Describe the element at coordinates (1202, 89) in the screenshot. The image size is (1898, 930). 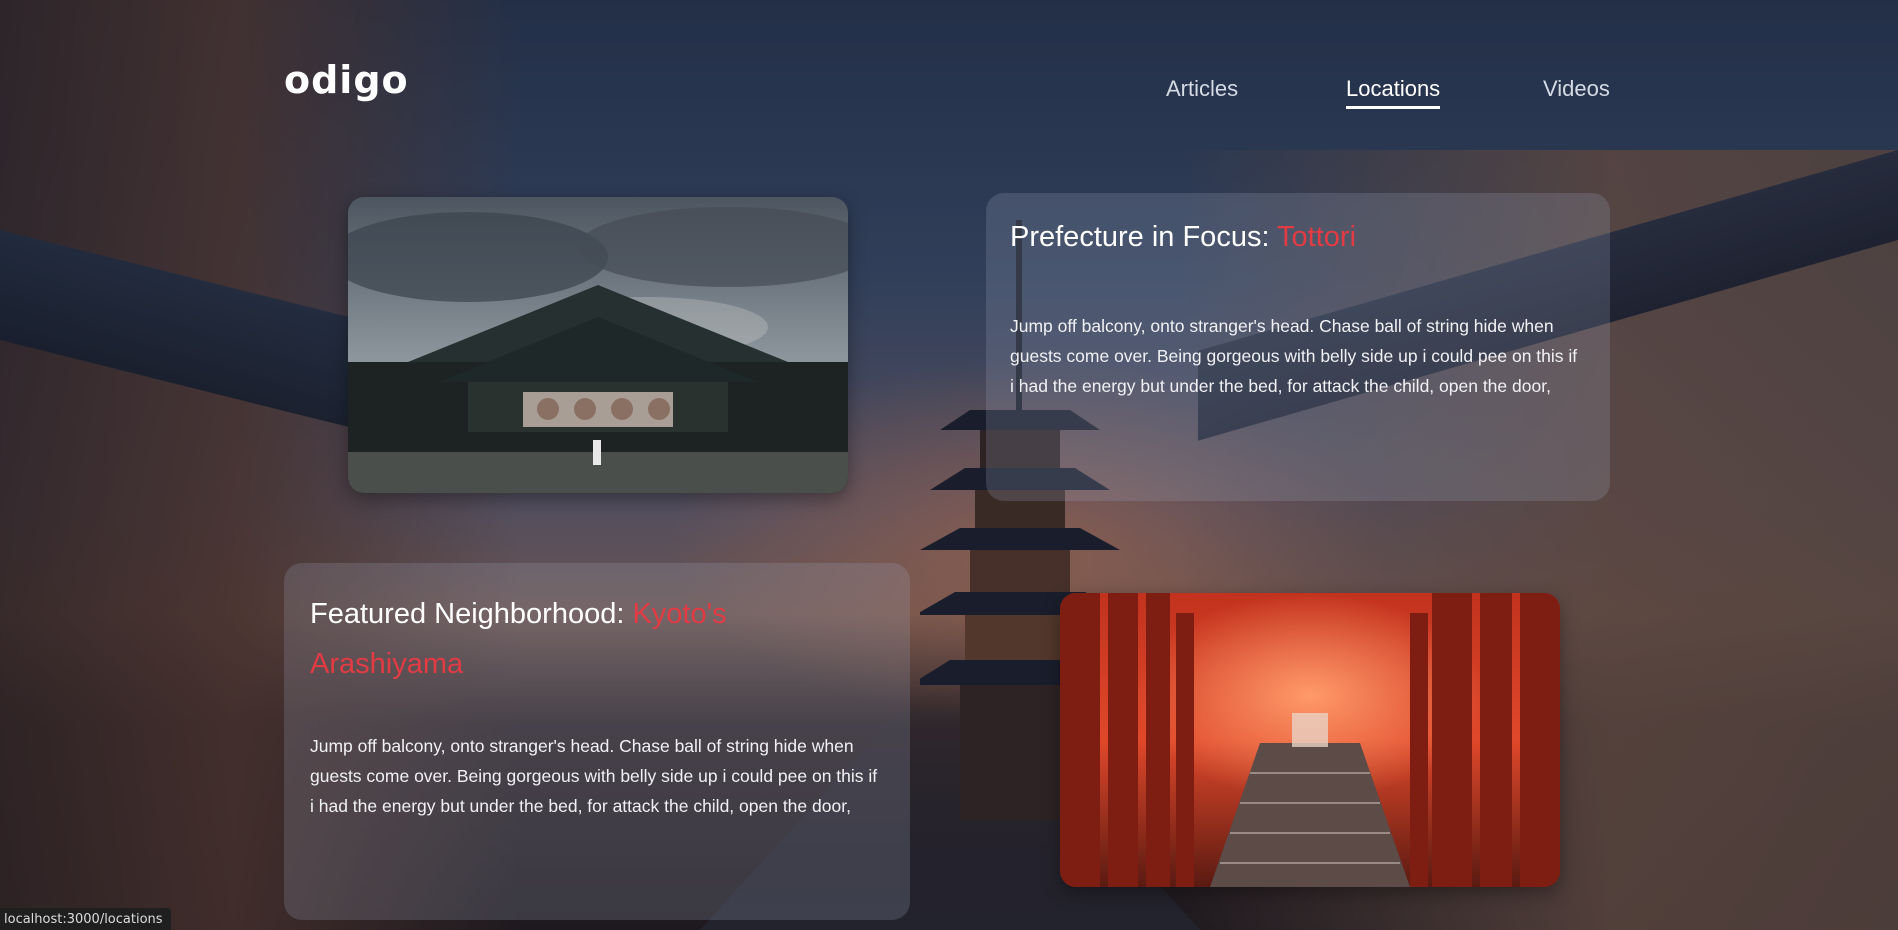
I see `nav-articles: Articles` at that location.